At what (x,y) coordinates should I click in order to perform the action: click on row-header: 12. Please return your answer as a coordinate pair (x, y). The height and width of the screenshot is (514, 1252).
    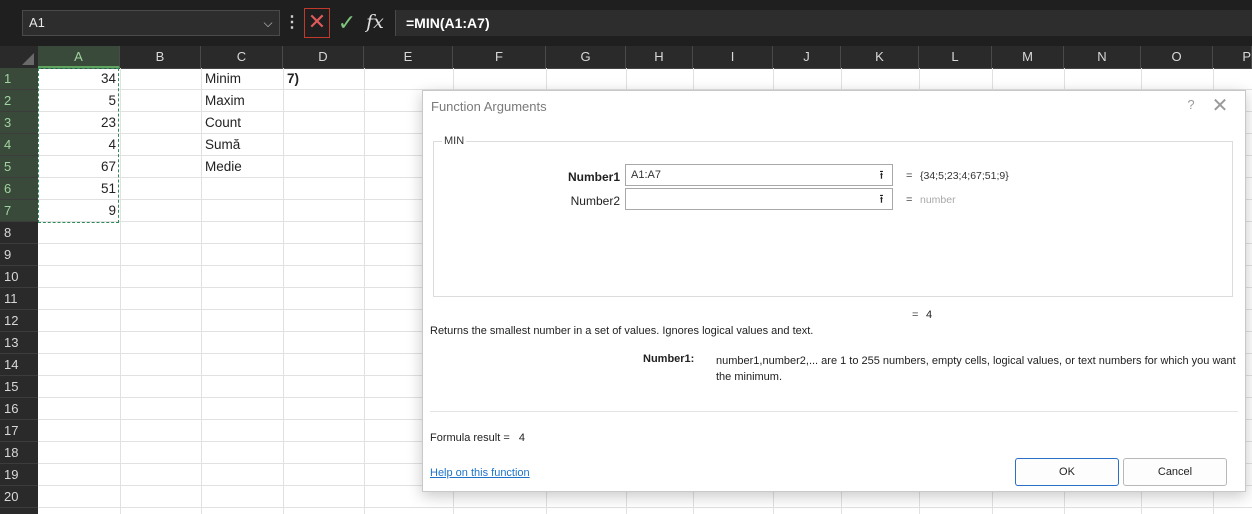
    Looking at the image, I should click on (19, 321).